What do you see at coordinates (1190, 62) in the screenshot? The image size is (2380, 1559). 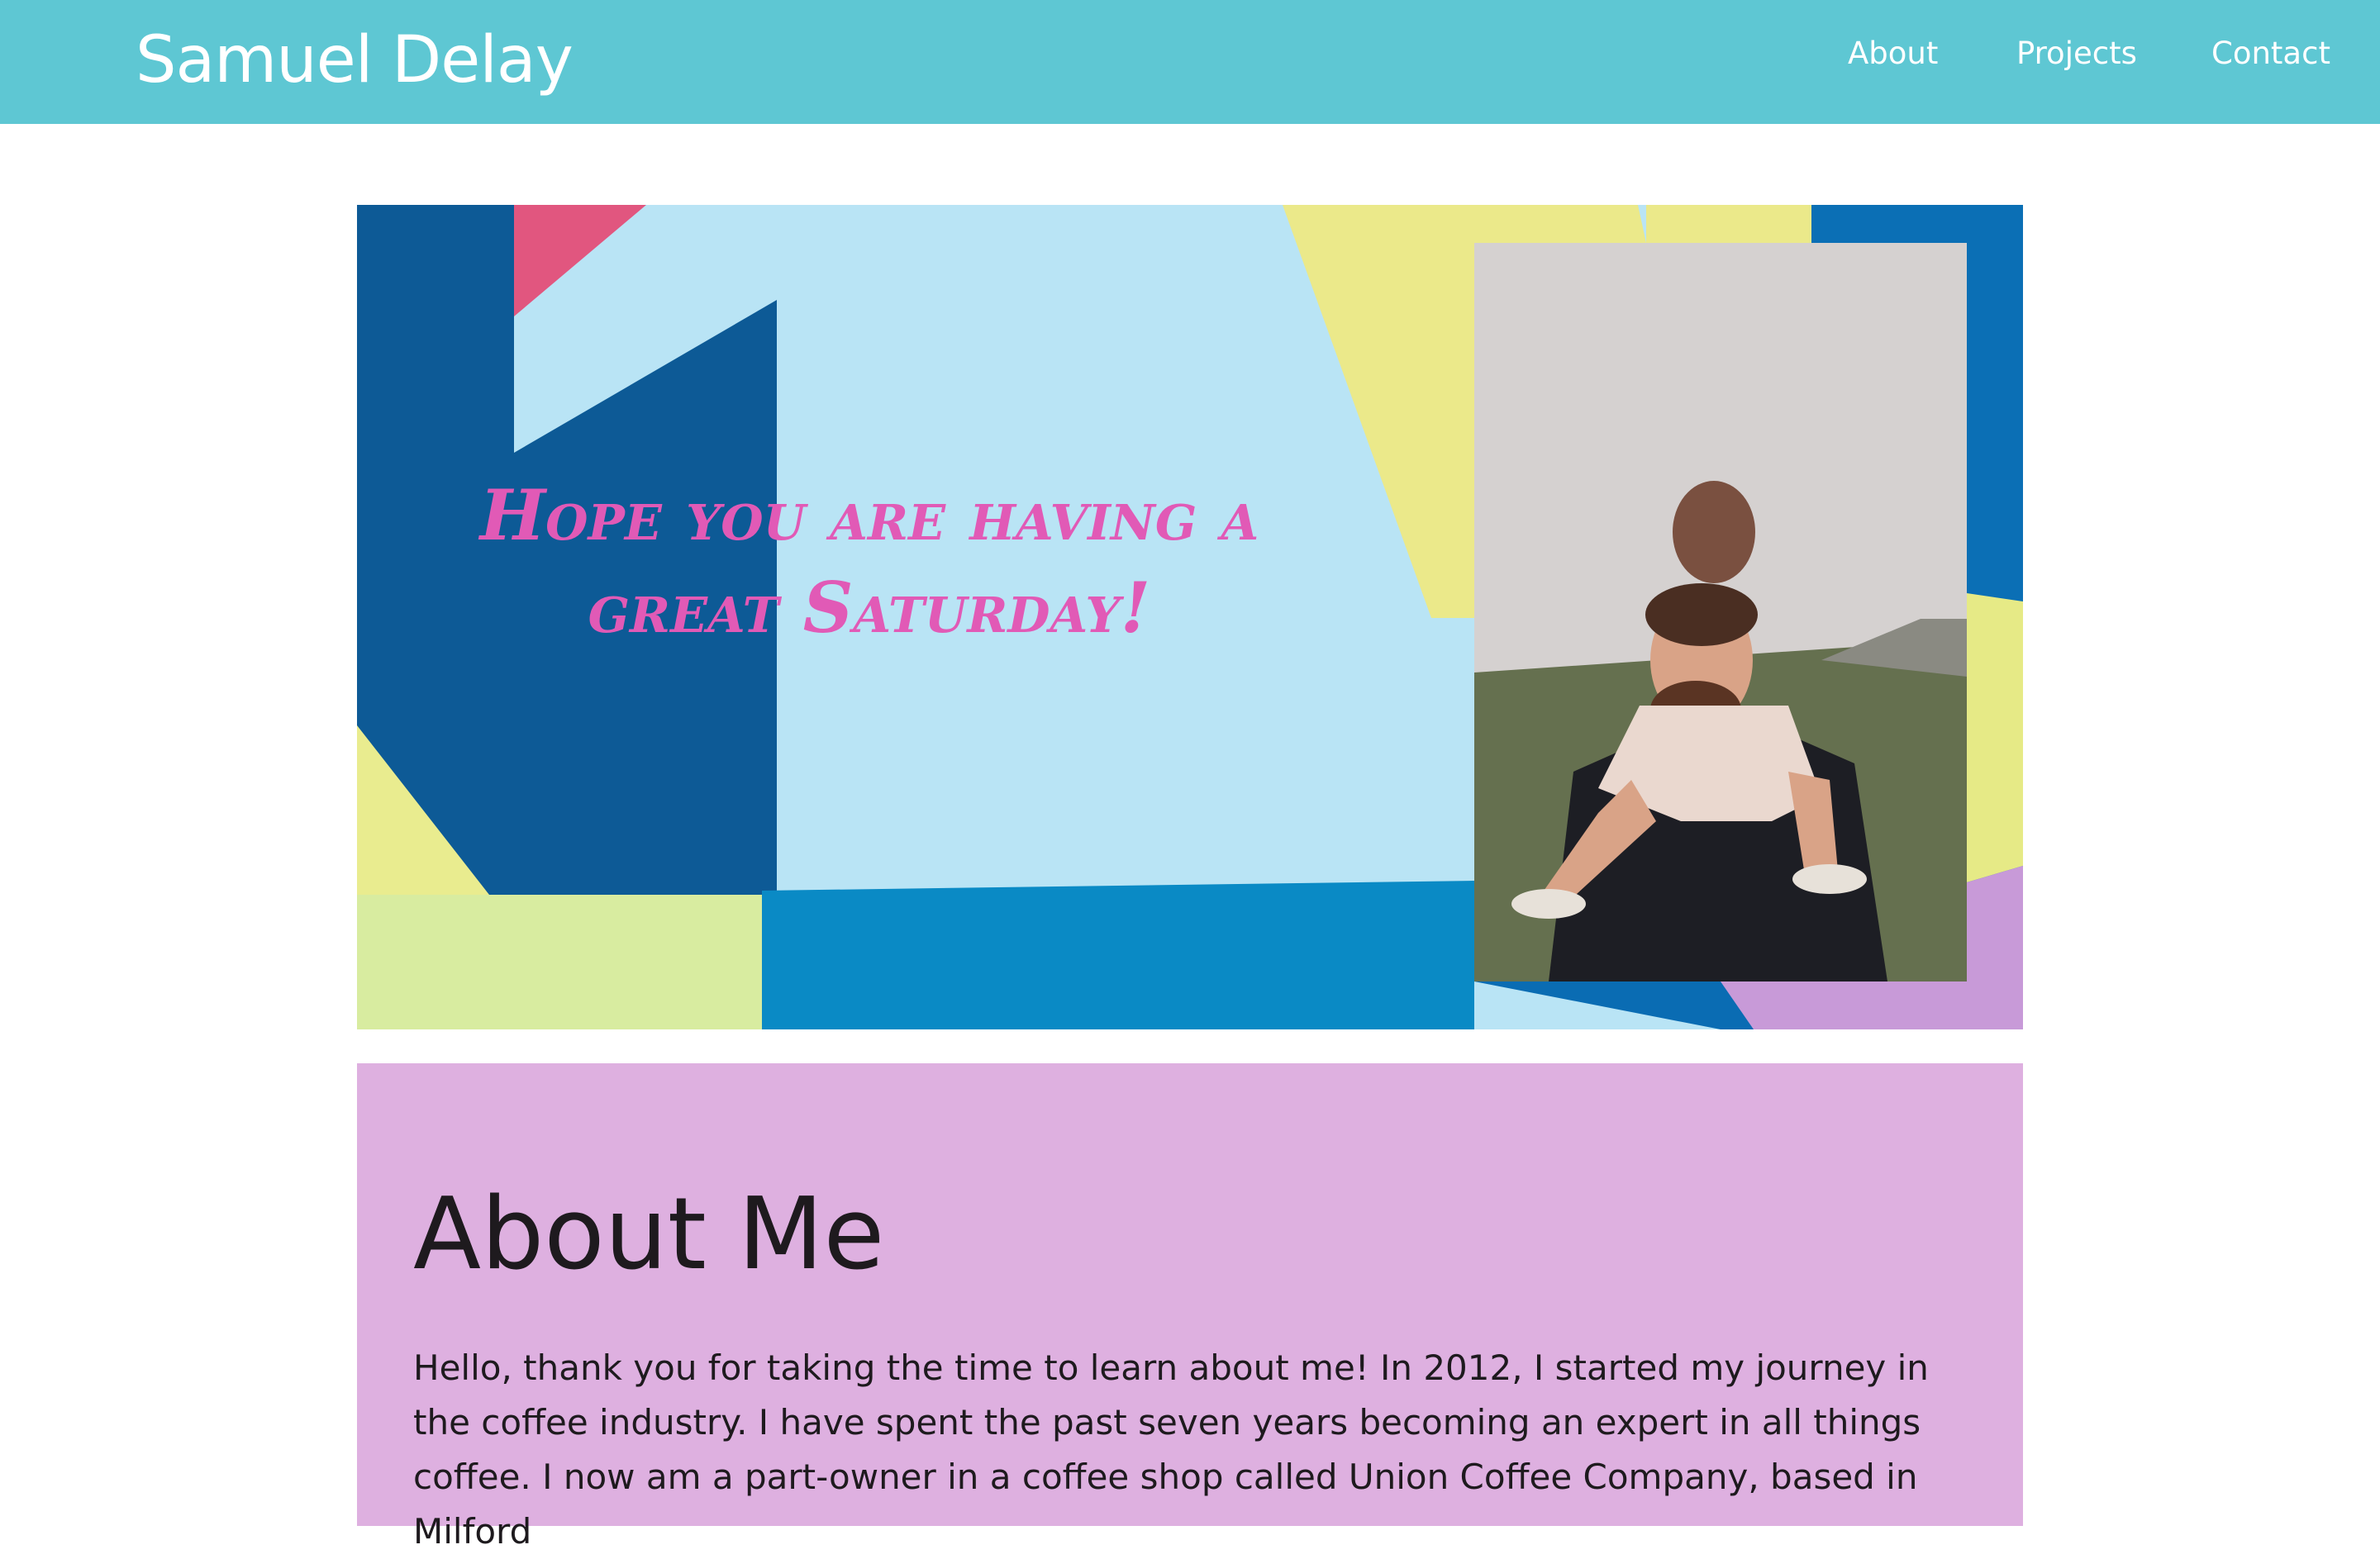 I see `site-header: Samuel Delay About Projects Contact` at bounding box center [1190, 62].